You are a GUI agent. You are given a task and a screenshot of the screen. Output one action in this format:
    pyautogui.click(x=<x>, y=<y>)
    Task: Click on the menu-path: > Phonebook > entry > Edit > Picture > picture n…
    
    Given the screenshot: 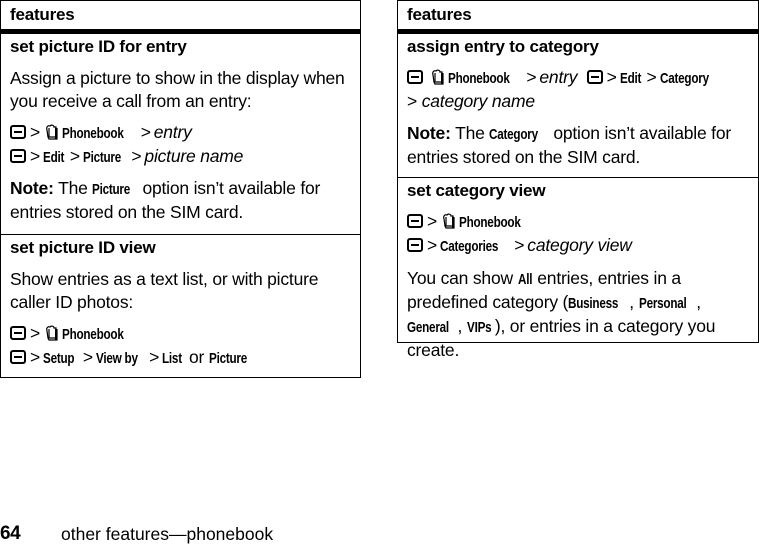 What is the action you would take?
    pyautogui.click(x=180, y=145)
    